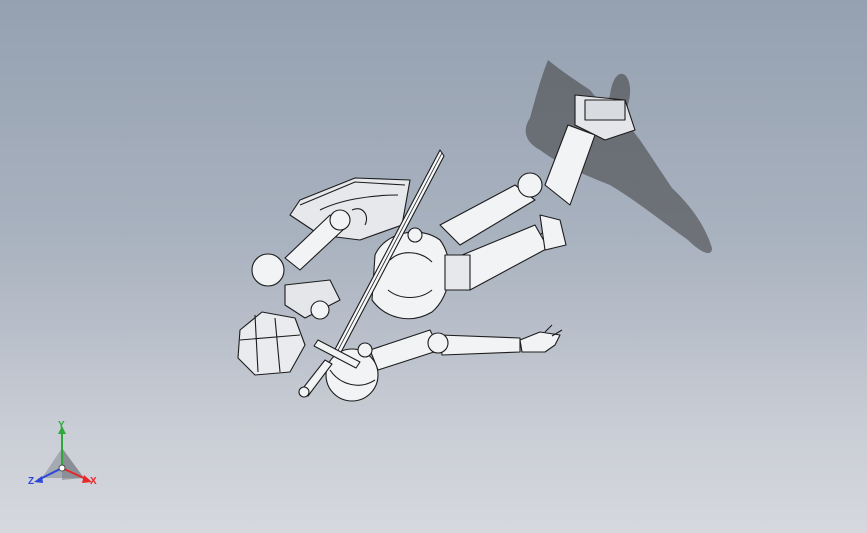 This screenshot has height=533, width=867. I want to click on triad-graphic, so click(63, 454).